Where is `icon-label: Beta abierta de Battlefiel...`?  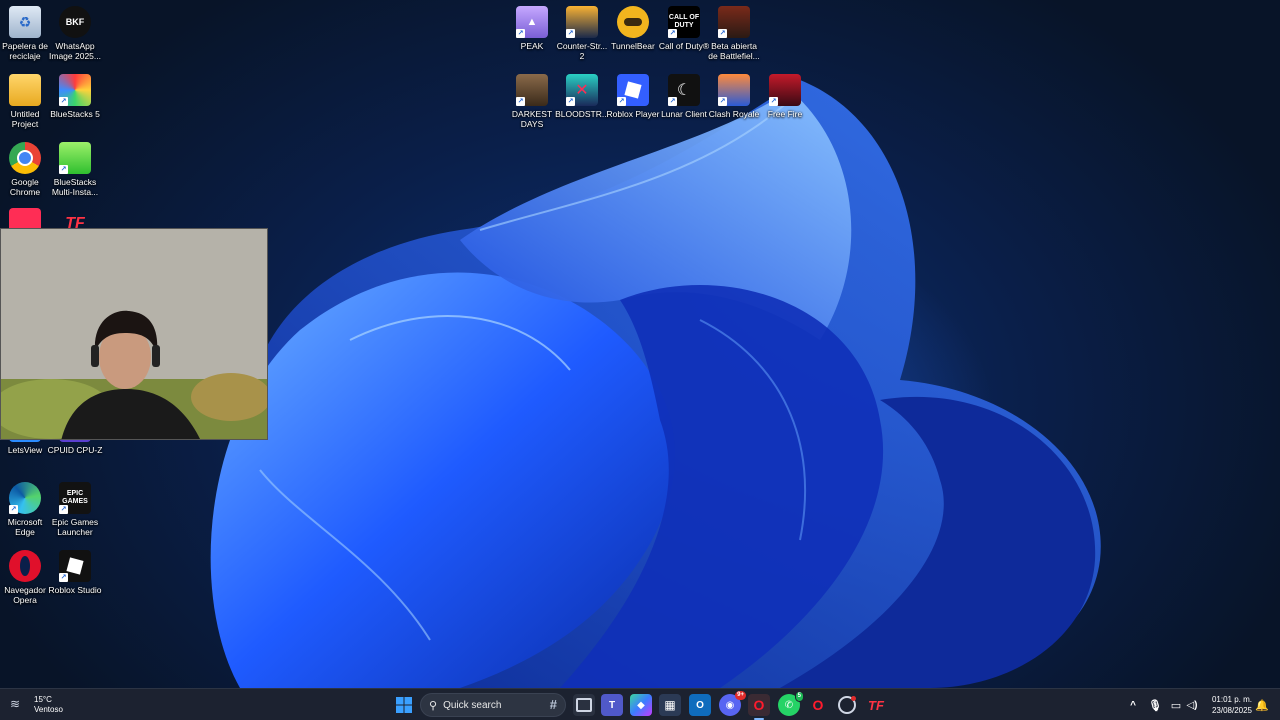
icon-label: Beta abierta de Battlefiel... is located at coordinates (734, 51).